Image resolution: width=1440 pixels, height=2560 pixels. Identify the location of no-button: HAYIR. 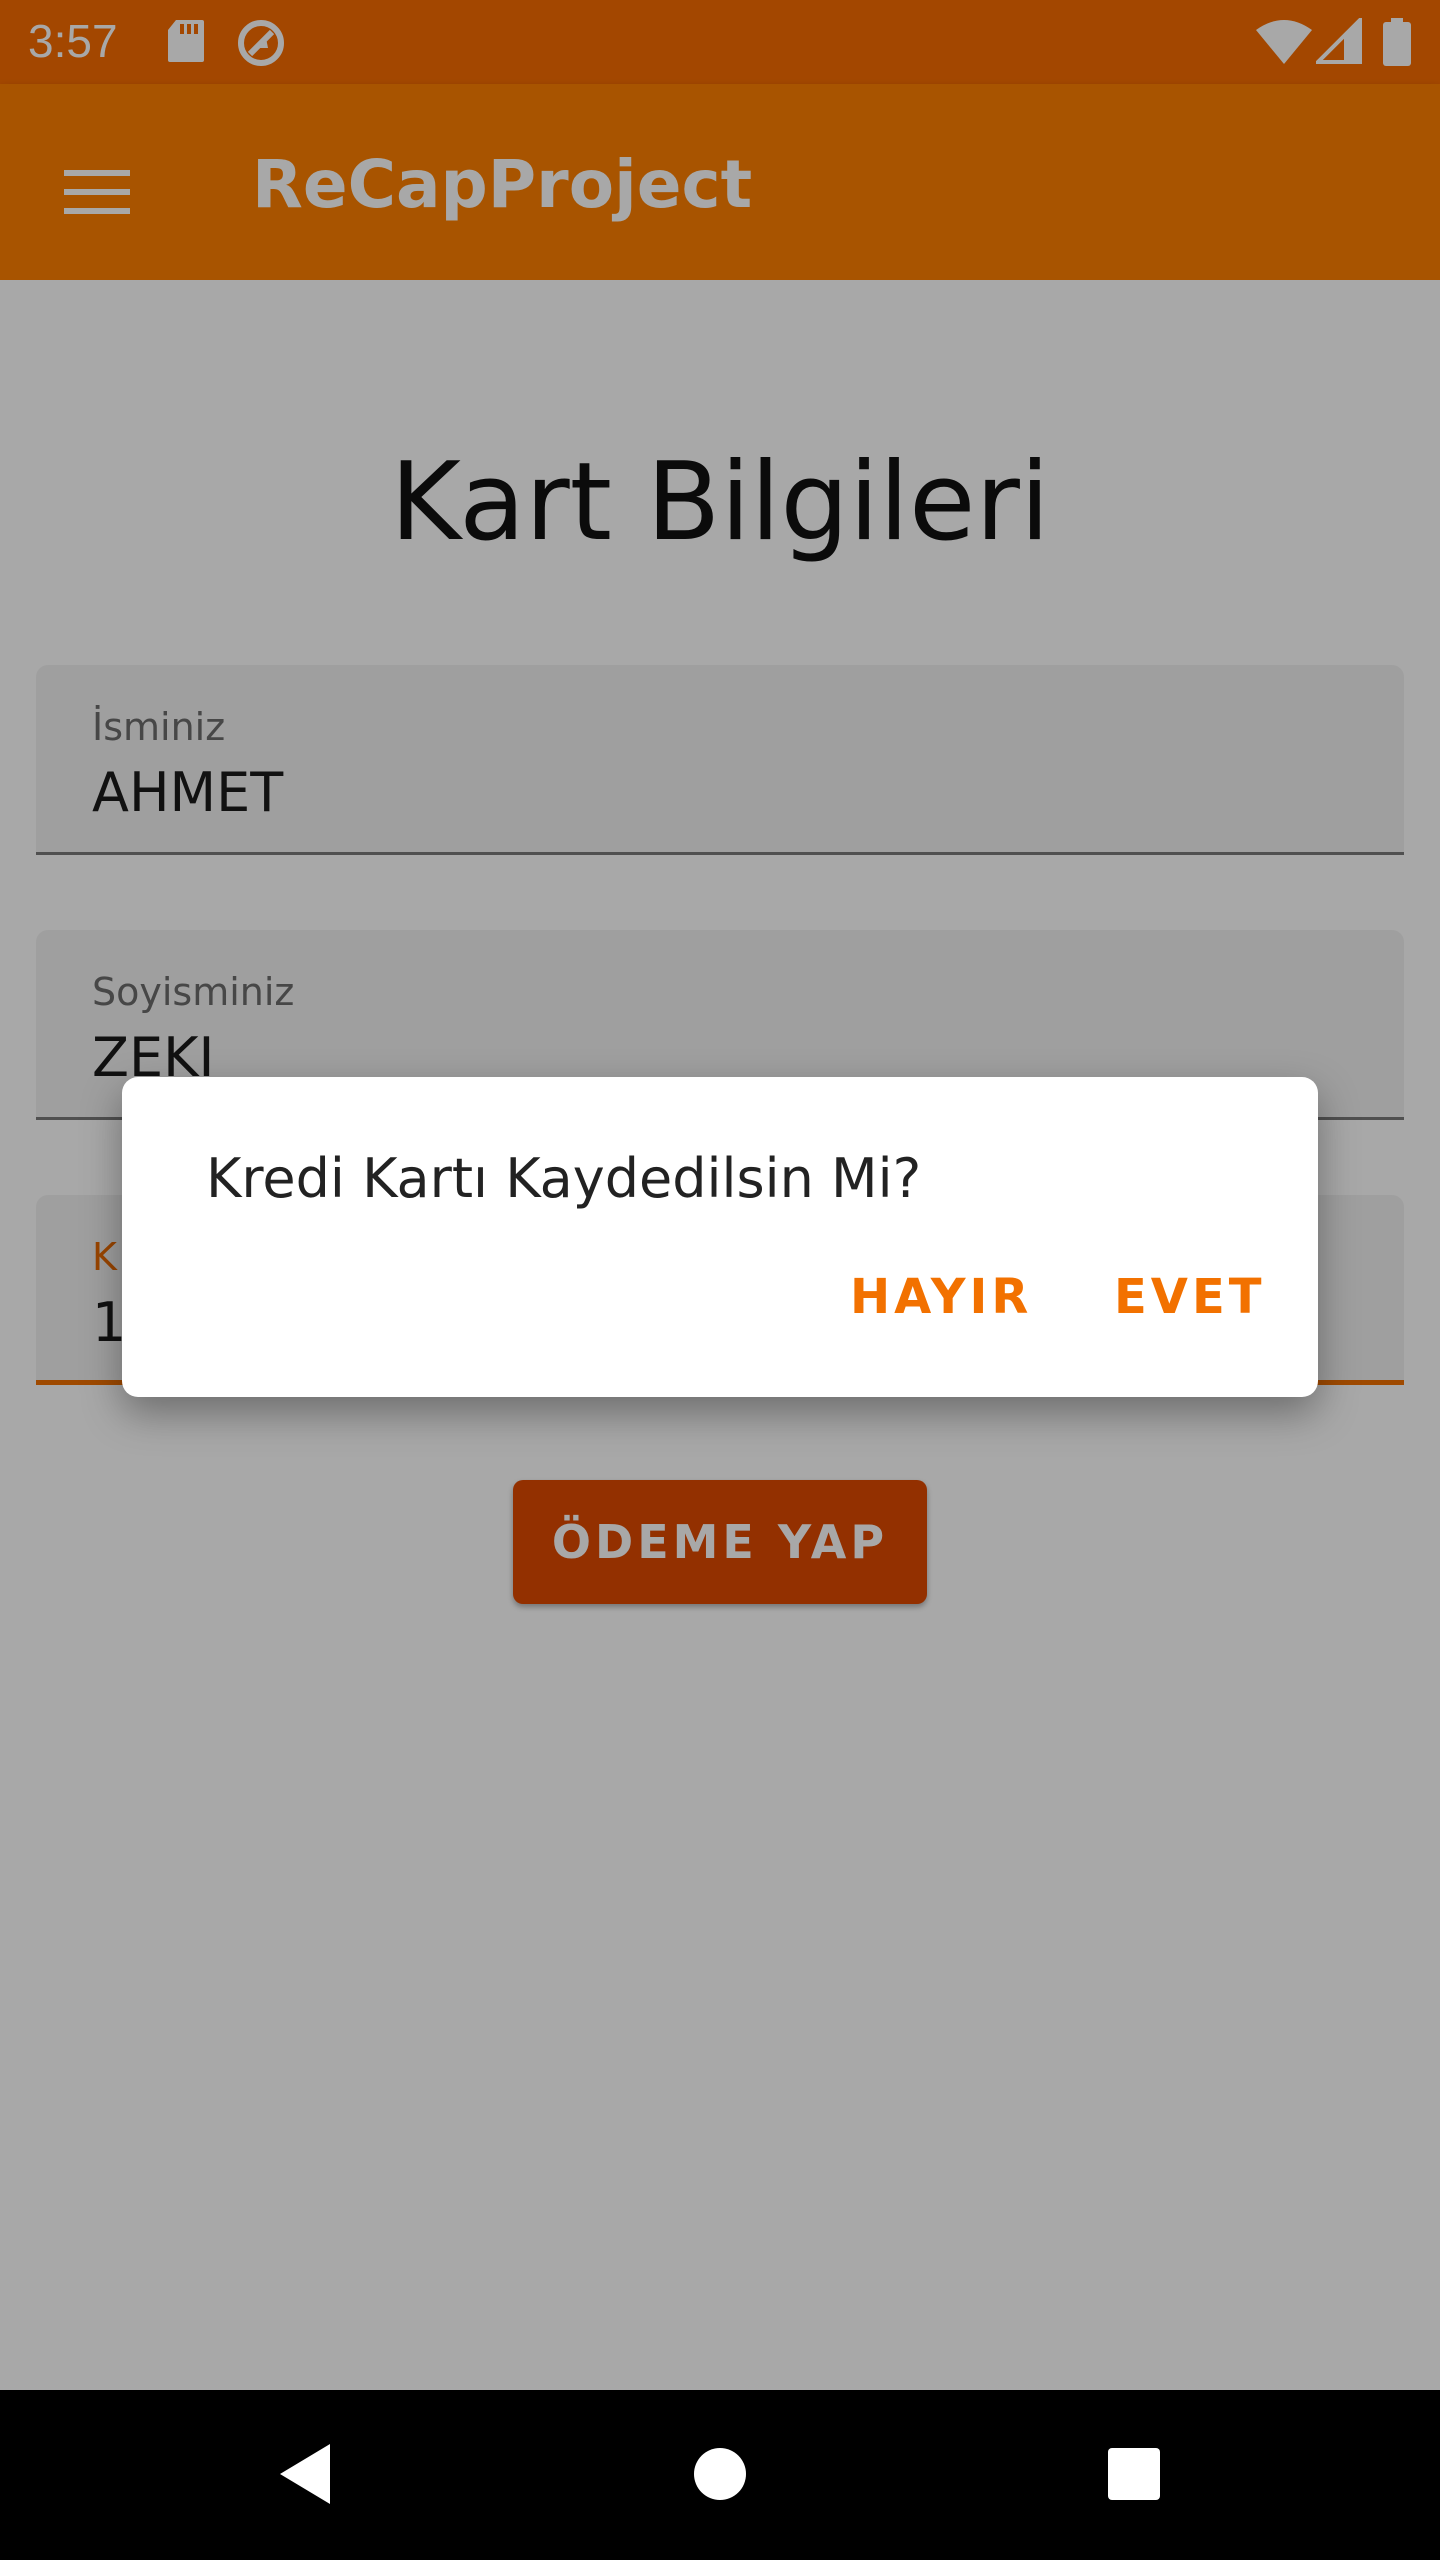
(941, 1297).